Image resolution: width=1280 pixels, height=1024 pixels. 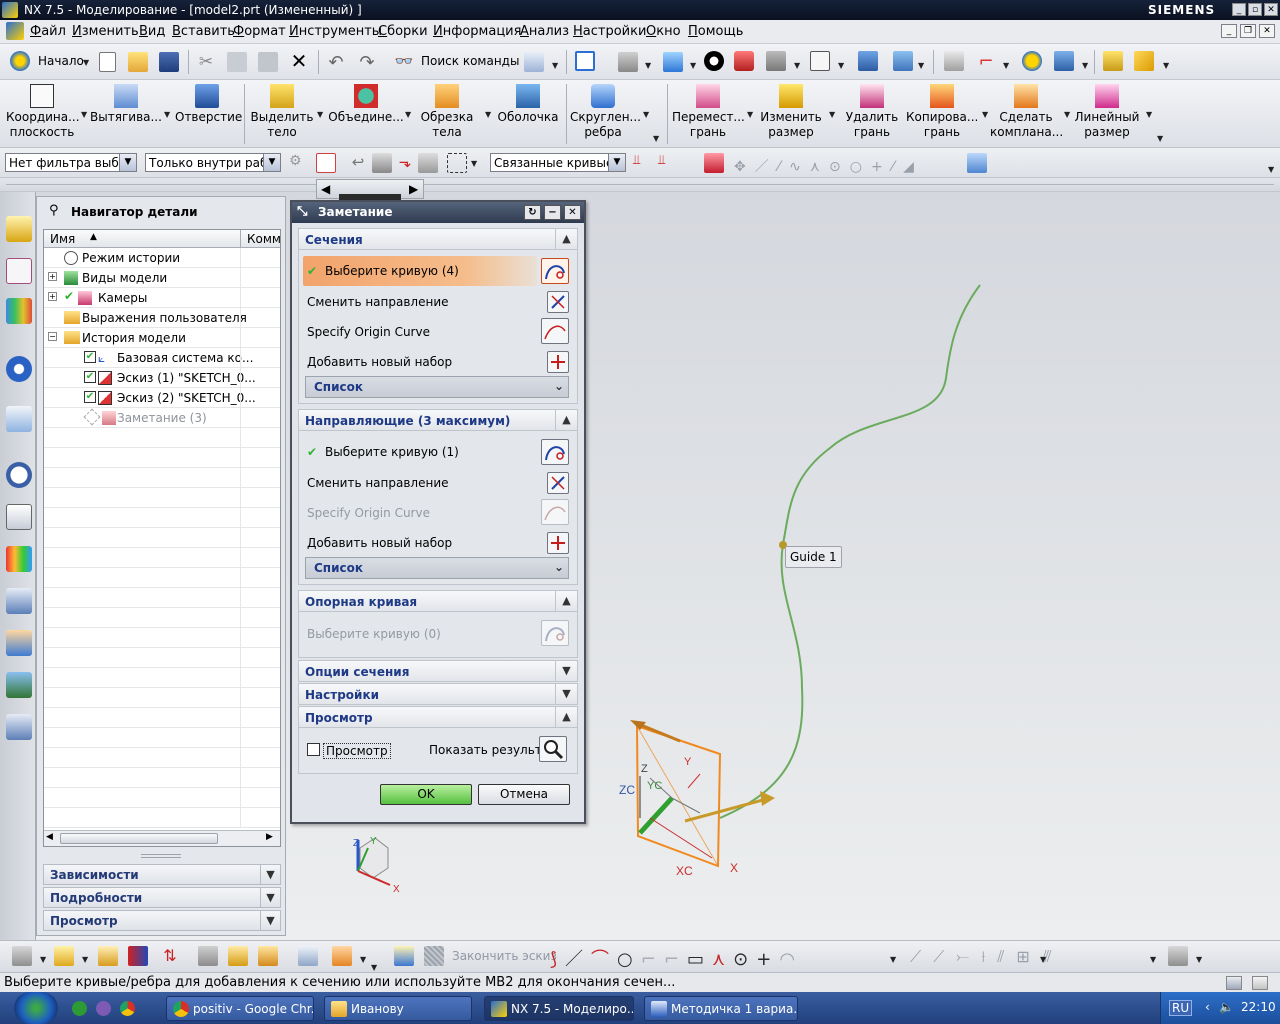 I want to click on filter-settings-icon: ⚙, so click(x=299, y=163).